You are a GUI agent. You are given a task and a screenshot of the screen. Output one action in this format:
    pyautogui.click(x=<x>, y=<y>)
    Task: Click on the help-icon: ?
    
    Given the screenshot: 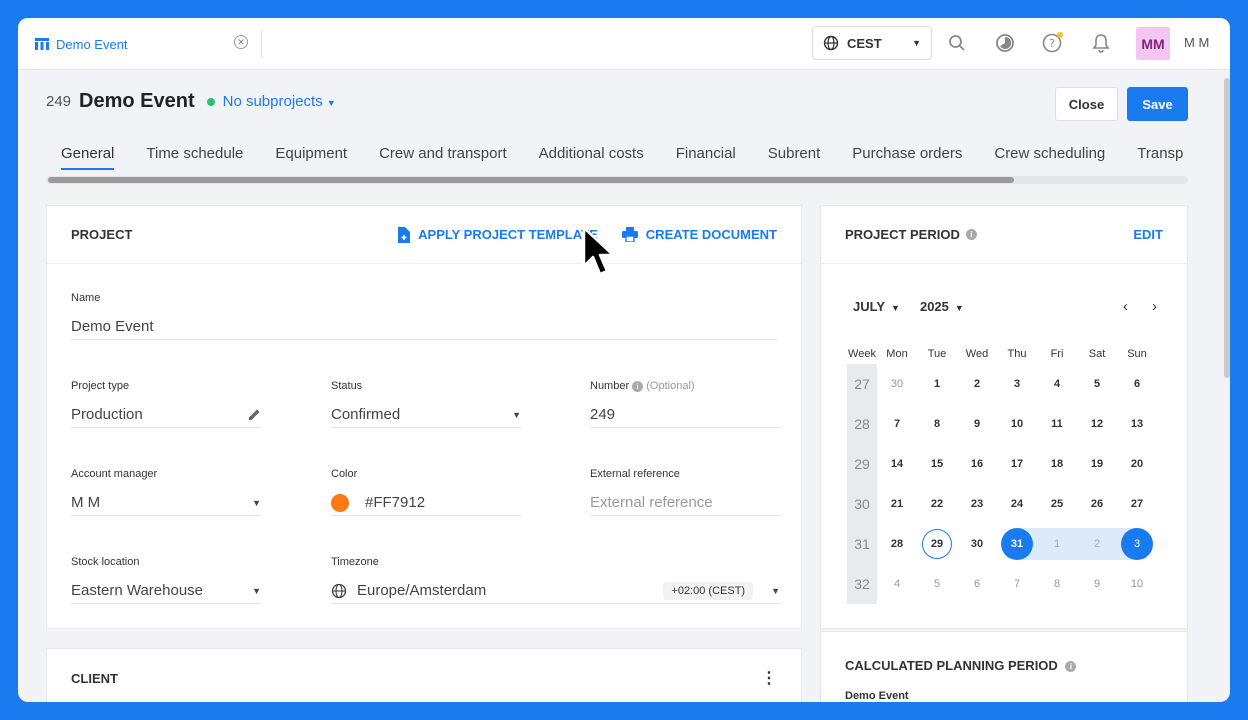 What is the action you would take?
    pyautogui.click(x=1053, y=43)
    